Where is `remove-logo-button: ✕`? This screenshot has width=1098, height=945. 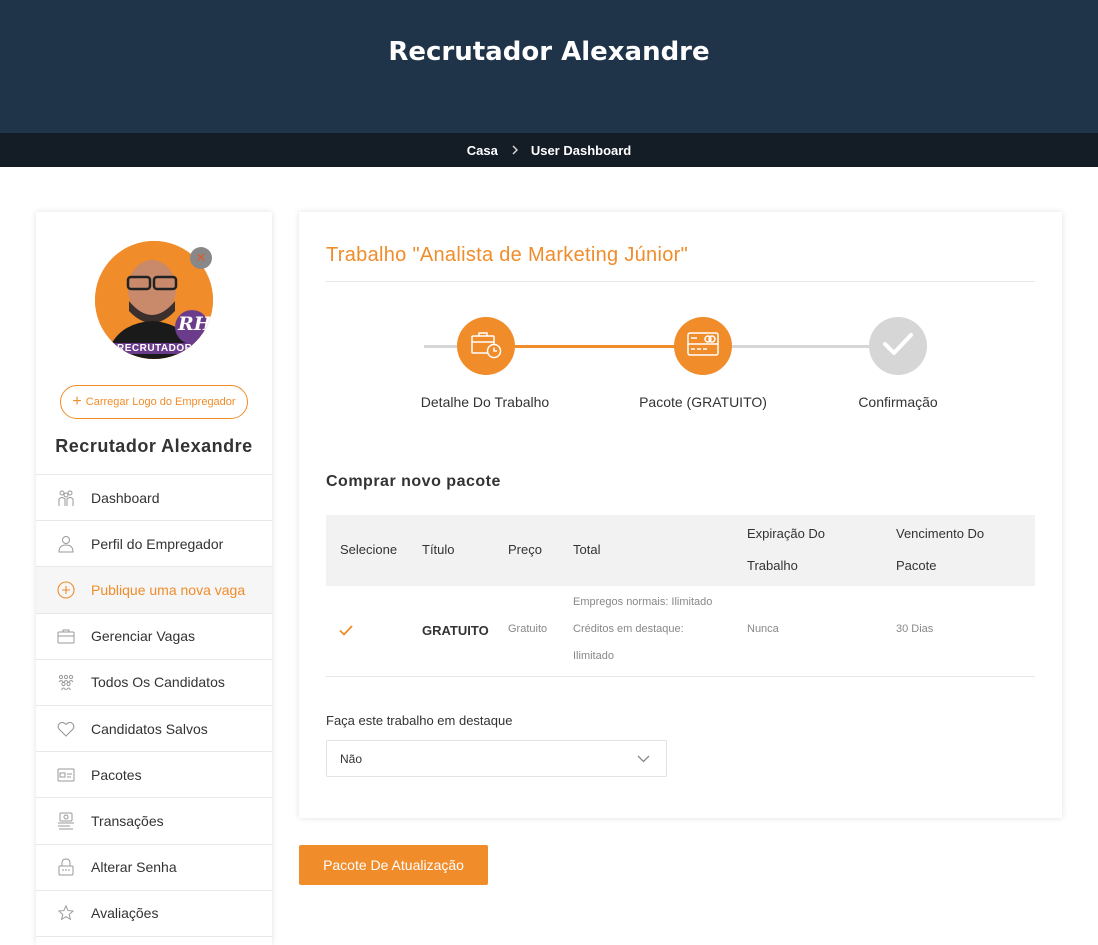
remove-logo-button: ✕ is located at coordinates (201, 258).